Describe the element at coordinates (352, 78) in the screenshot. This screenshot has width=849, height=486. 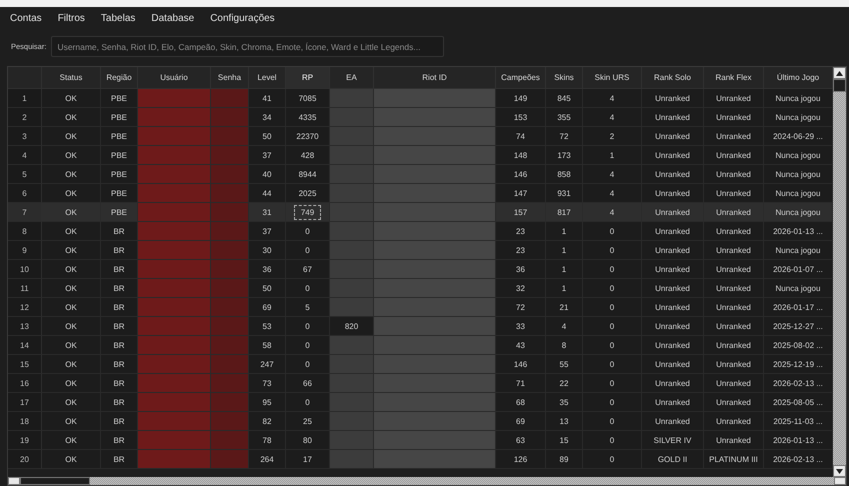
I see `column-header: EA` at that location.